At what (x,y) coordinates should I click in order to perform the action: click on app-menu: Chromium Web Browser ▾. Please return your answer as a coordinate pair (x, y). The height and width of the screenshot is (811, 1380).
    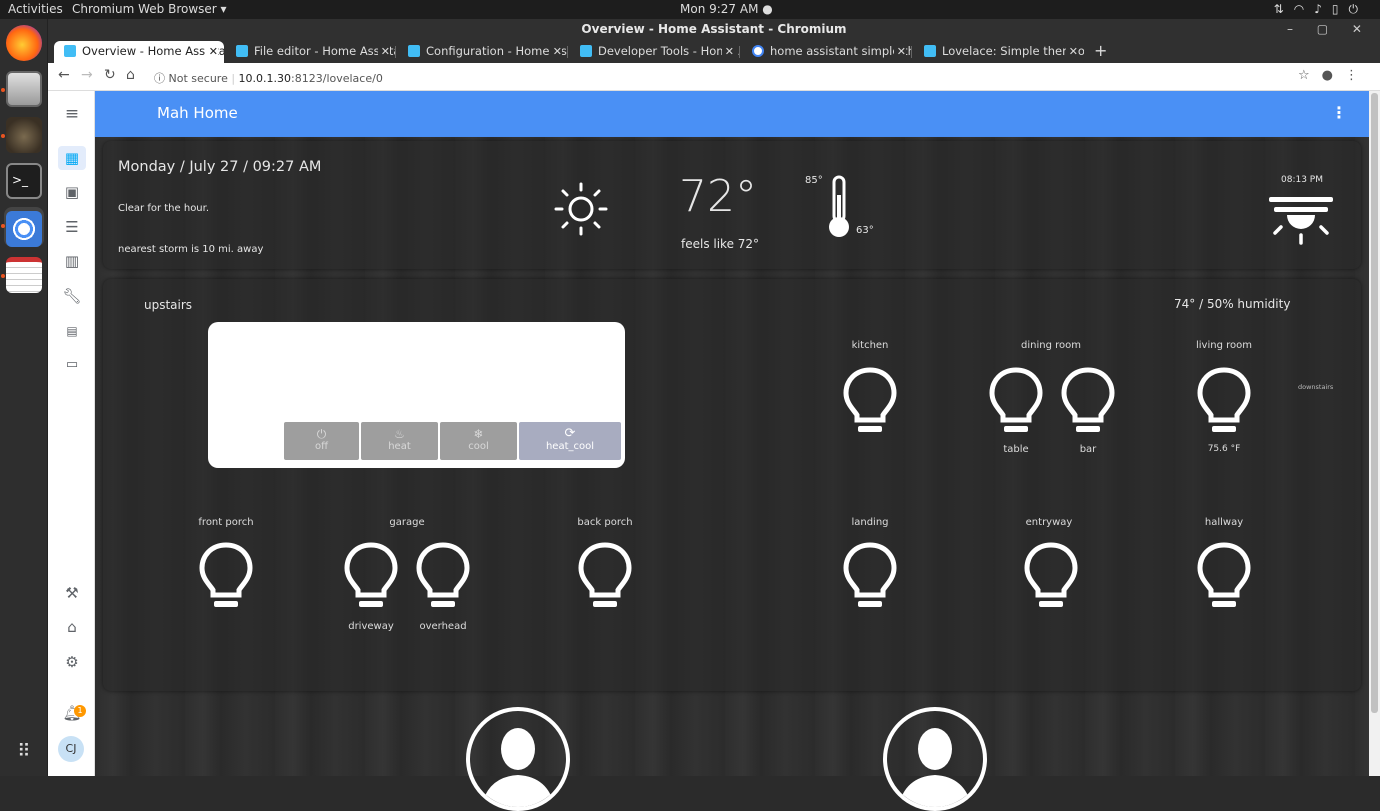
    Looking at the image, I should click on (149, 9).